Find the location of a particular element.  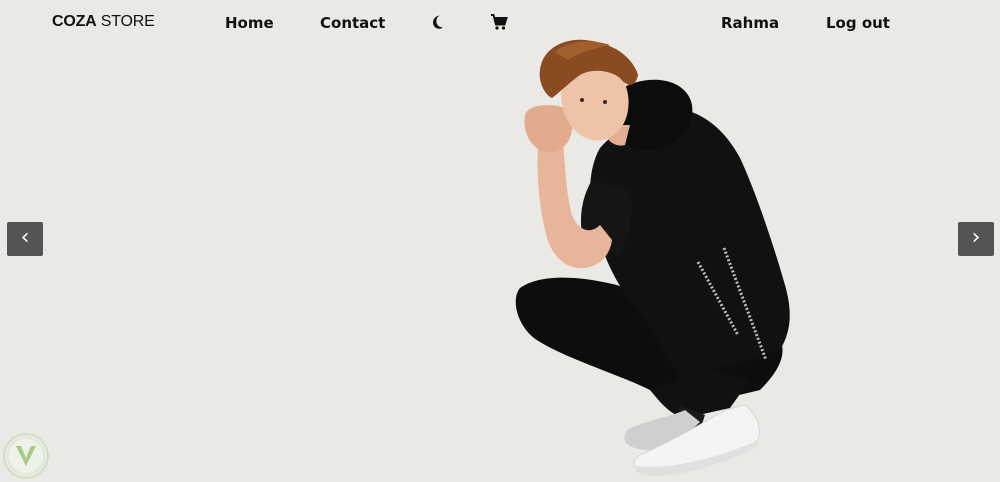

brand-logo: COZA STORE is located at coordinates (103, 22).